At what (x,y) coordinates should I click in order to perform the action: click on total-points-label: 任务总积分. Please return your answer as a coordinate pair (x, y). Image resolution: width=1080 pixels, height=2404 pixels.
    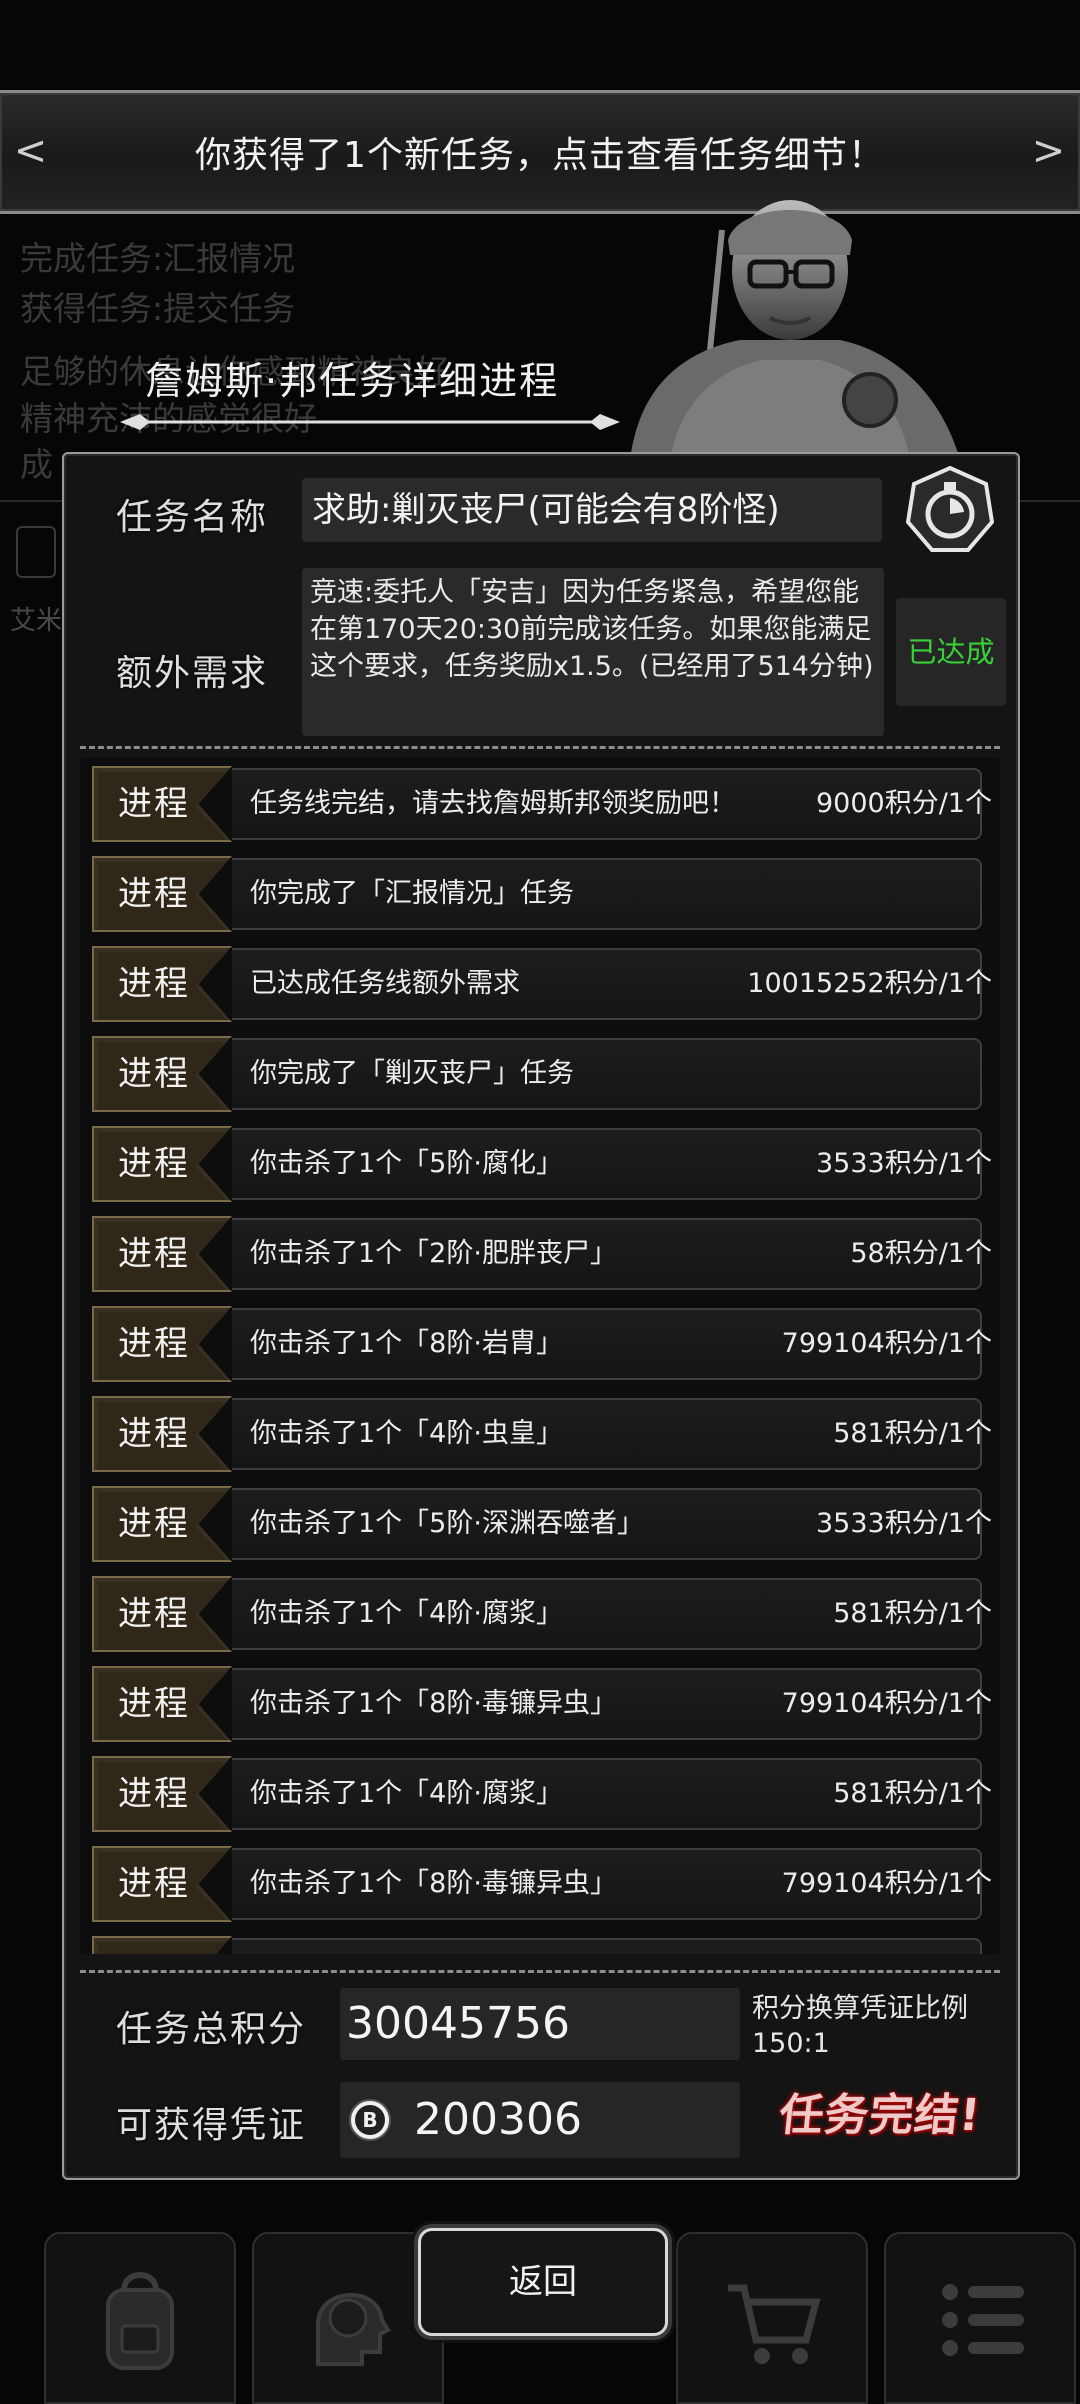
    Looking at the image, I should click on (211, 2029).